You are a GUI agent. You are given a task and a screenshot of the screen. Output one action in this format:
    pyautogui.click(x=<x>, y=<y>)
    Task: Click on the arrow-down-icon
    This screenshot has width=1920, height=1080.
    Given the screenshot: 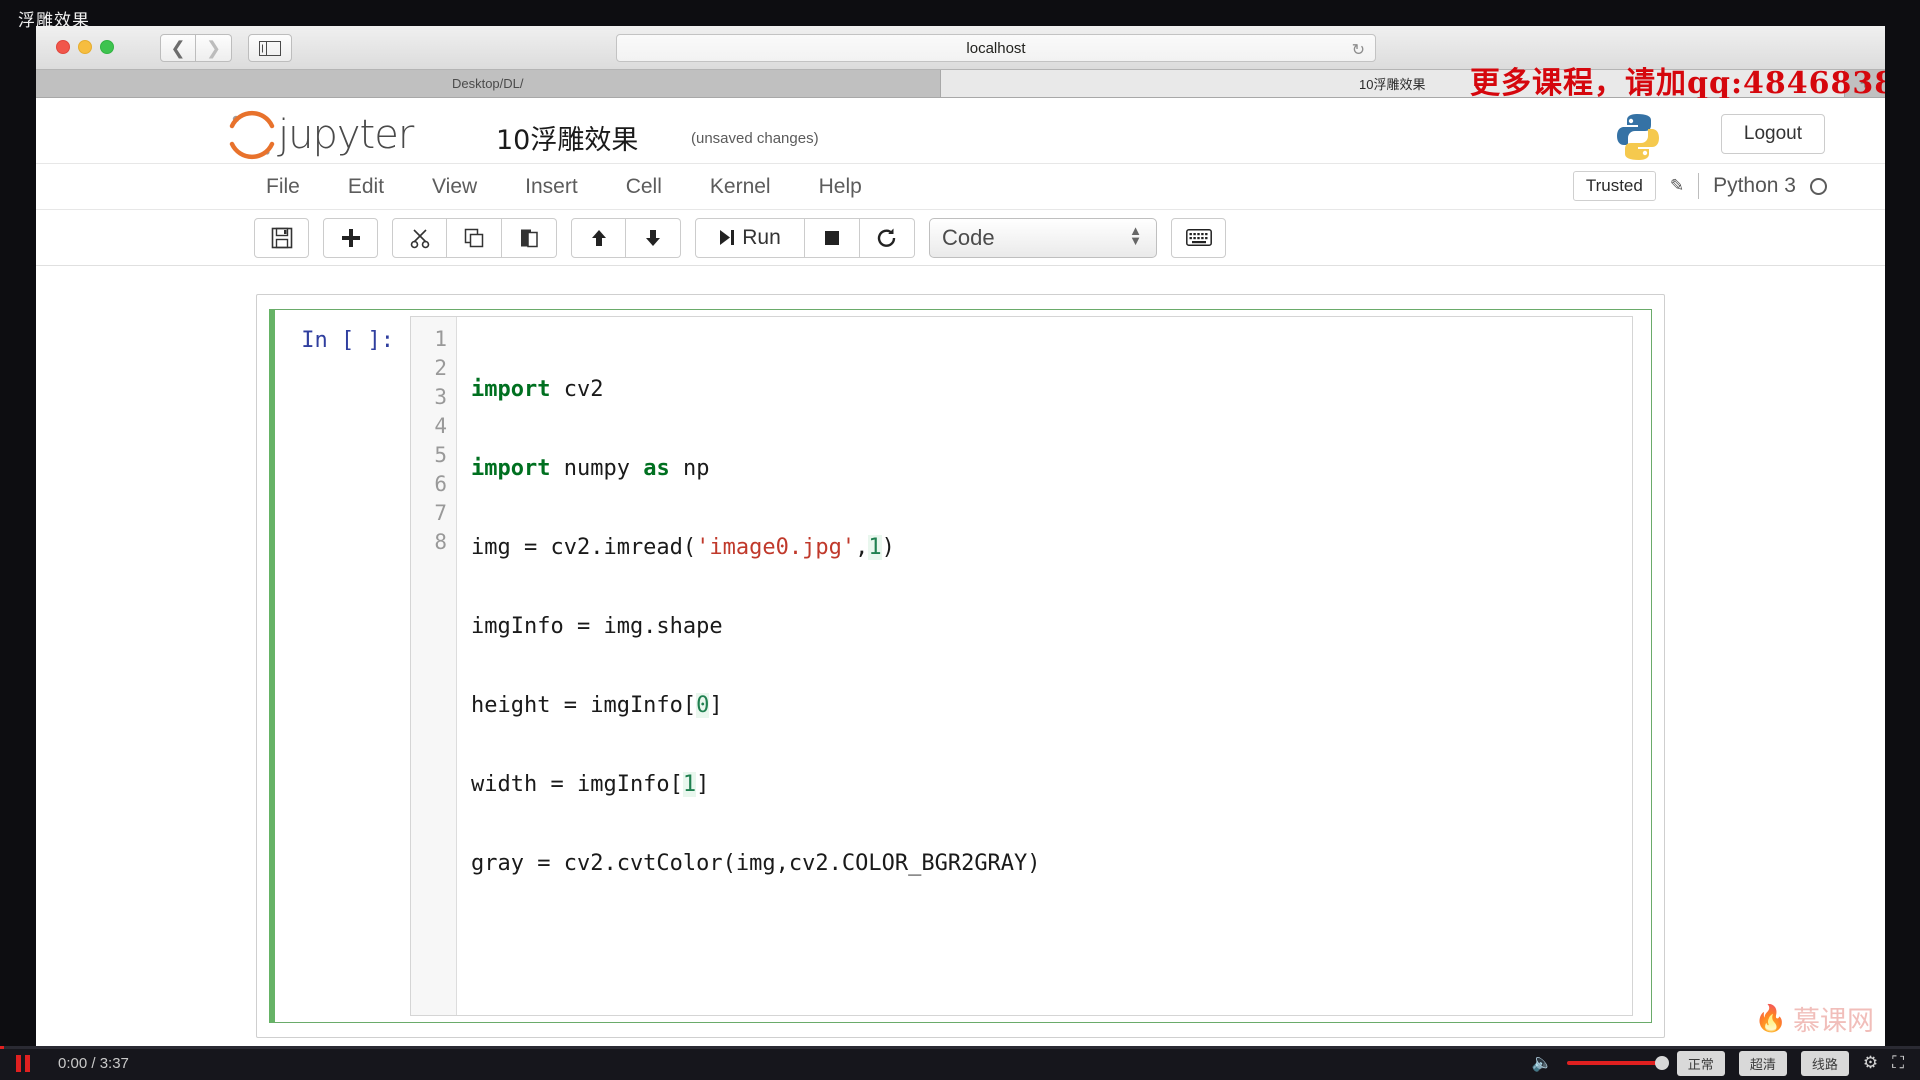 What is the action you would take?
    pyautogui.click(x=653, y=237)
    